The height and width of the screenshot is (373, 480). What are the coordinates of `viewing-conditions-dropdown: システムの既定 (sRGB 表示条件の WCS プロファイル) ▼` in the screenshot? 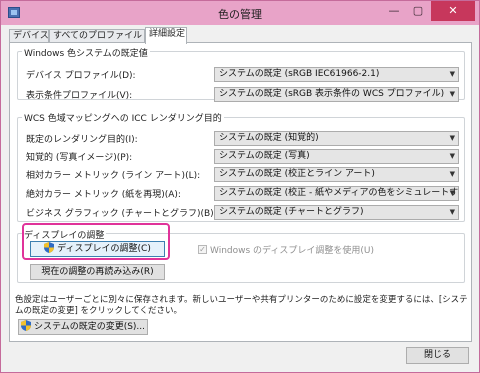 It's located at (336, 94).